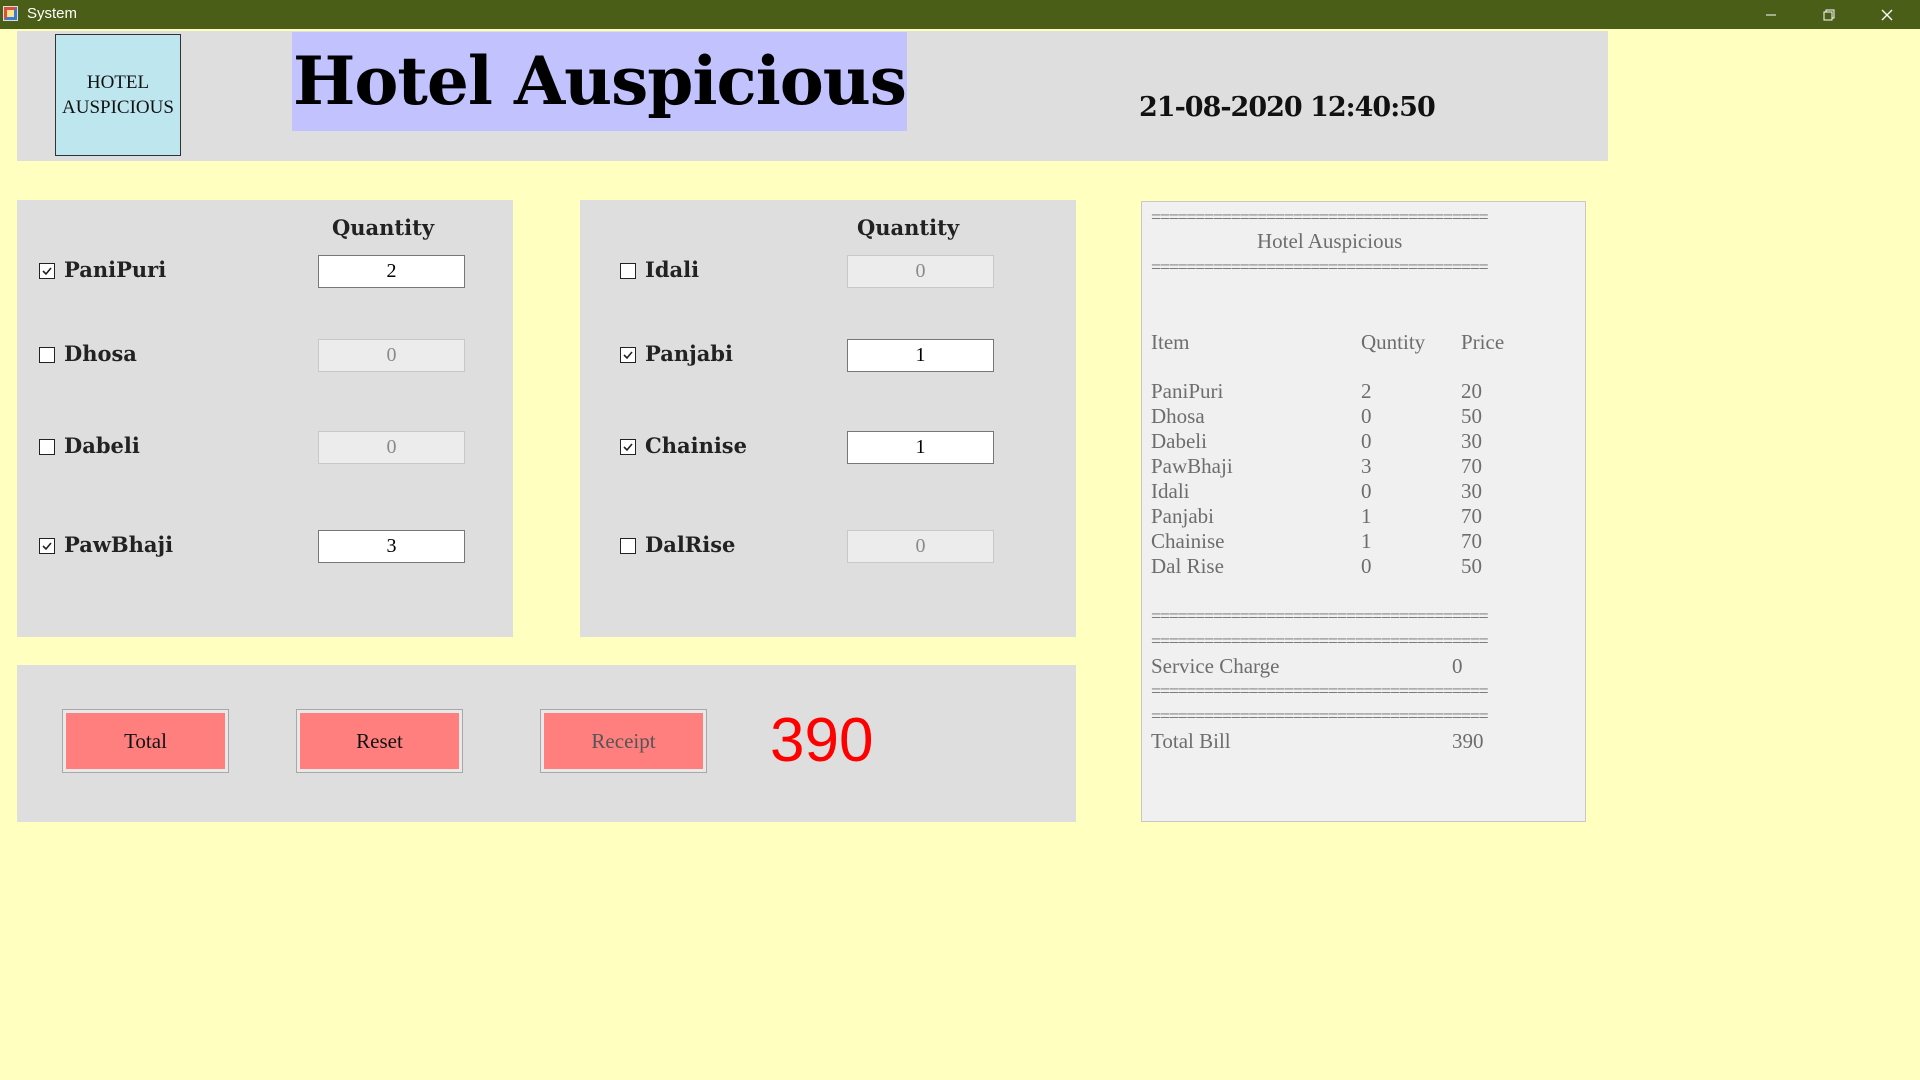  What do you see at coordinates (145, 741) in the screenshot?
I see `total-button: Total` at bounding box center [145, 741].